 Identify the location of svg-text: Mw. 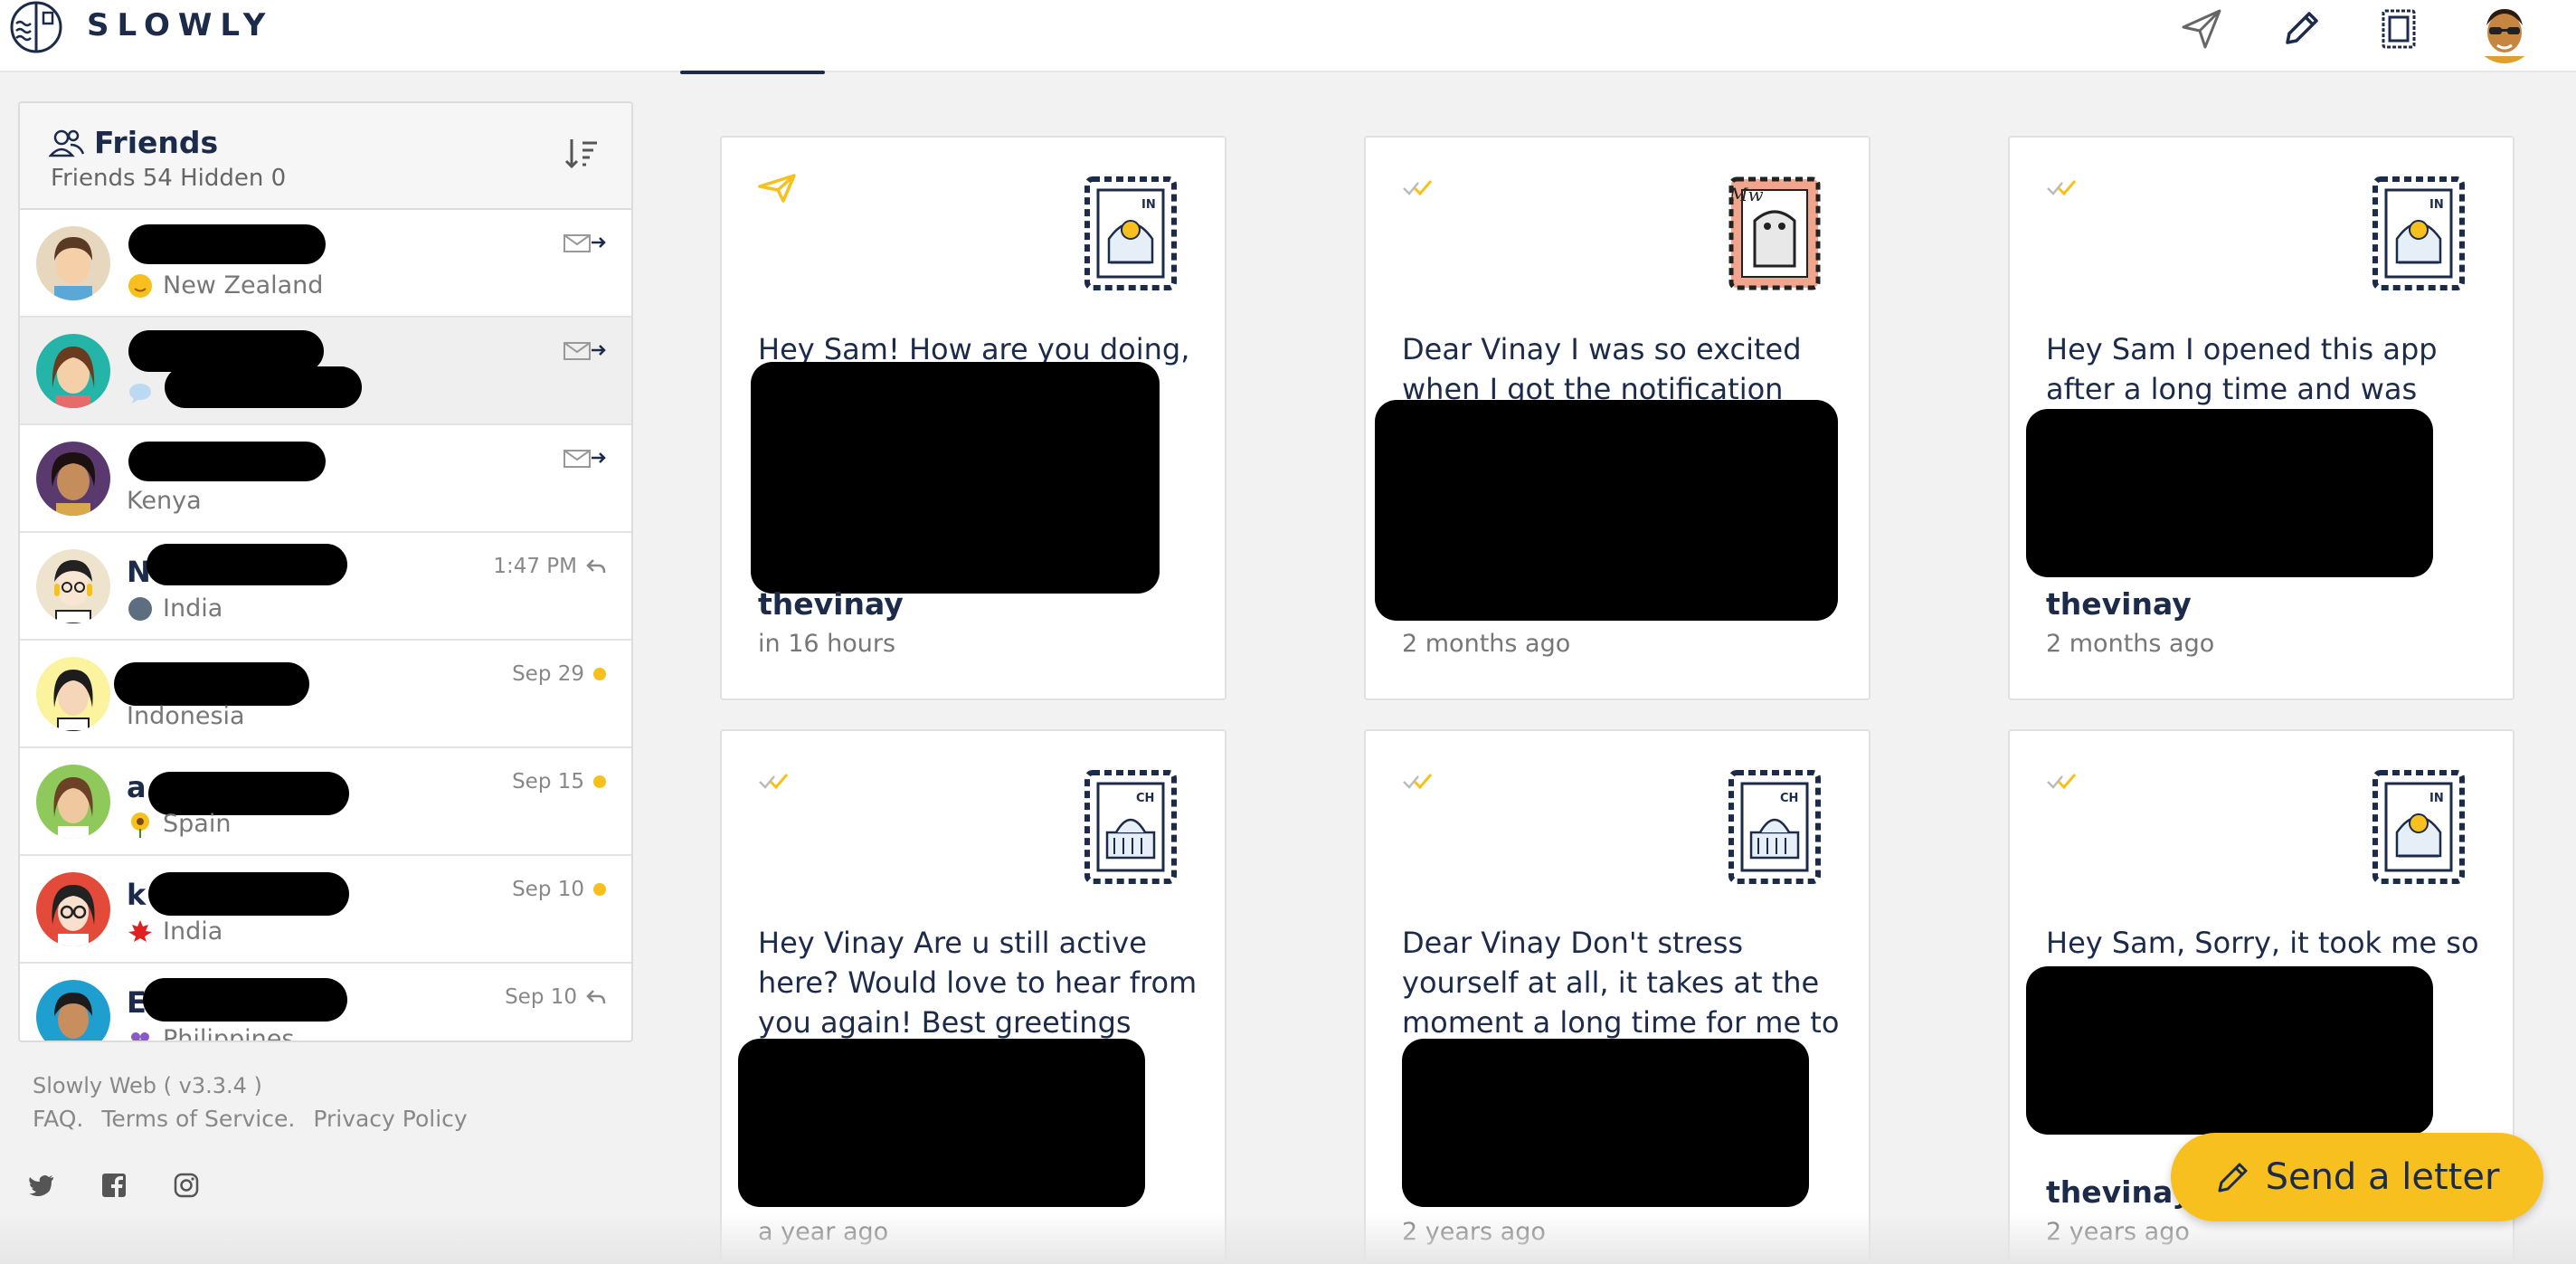
(1746, 194).